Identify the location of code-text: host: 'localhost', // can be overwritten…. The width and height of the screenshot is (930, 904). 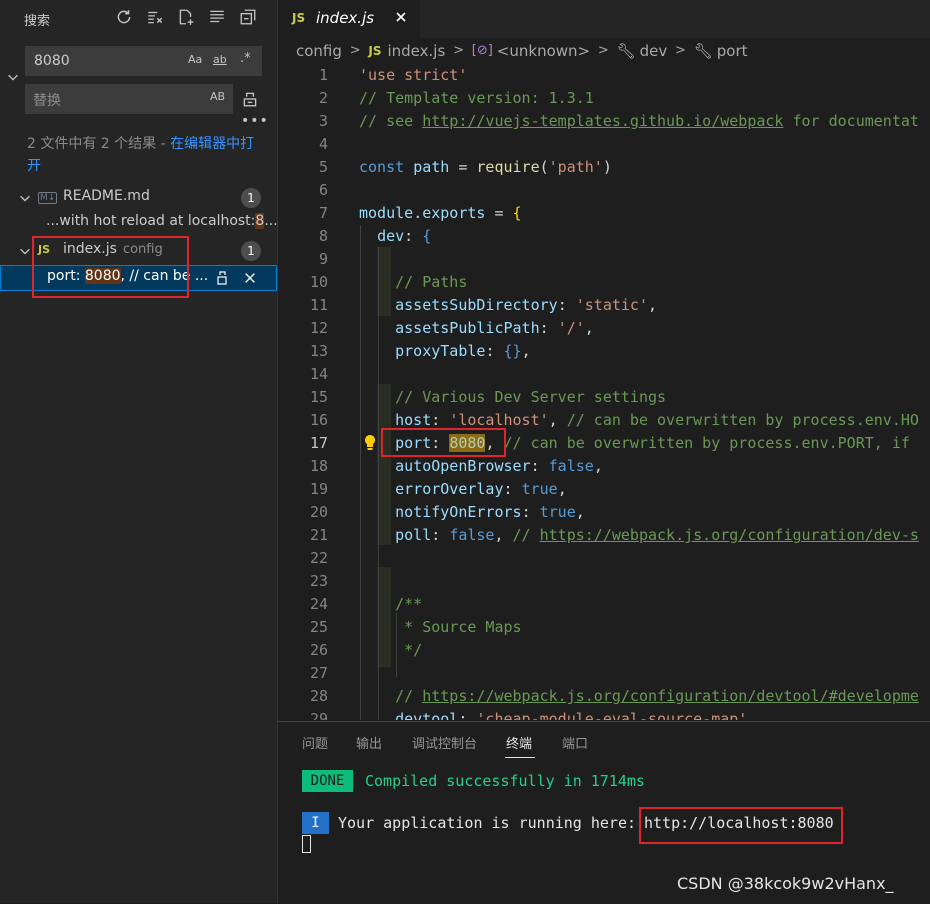
(657, 420).